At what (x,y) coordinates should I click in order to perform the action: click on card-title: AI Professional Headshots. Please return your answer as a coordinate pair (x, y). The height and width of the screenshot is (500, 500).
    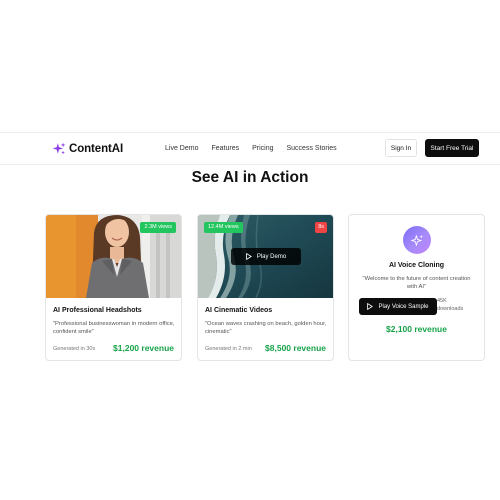
    Looking at the image, I should click on (97, 310).